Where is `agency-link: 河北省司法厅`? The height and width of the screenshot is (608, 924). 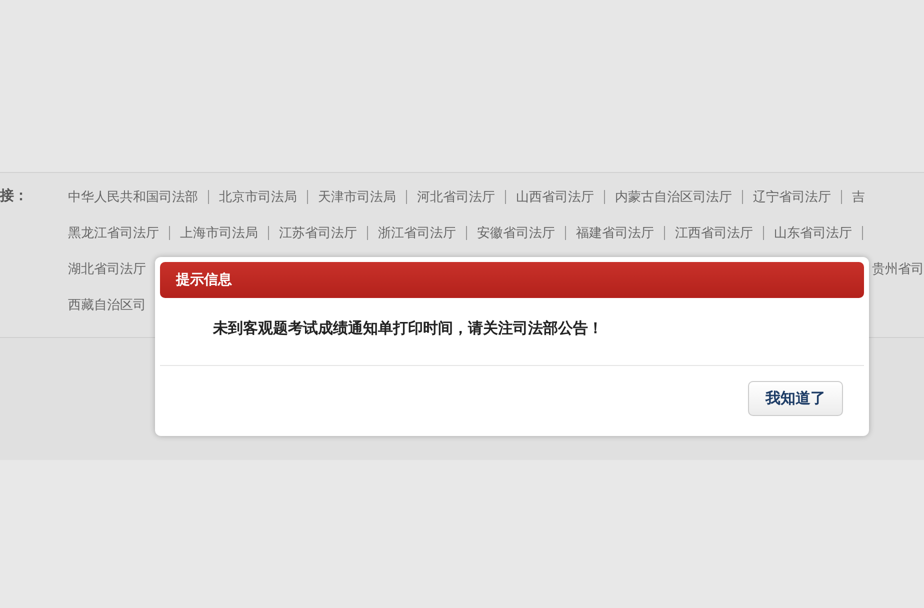
agency-link: 河北省司法厅 is located at coordinates (456, 197).